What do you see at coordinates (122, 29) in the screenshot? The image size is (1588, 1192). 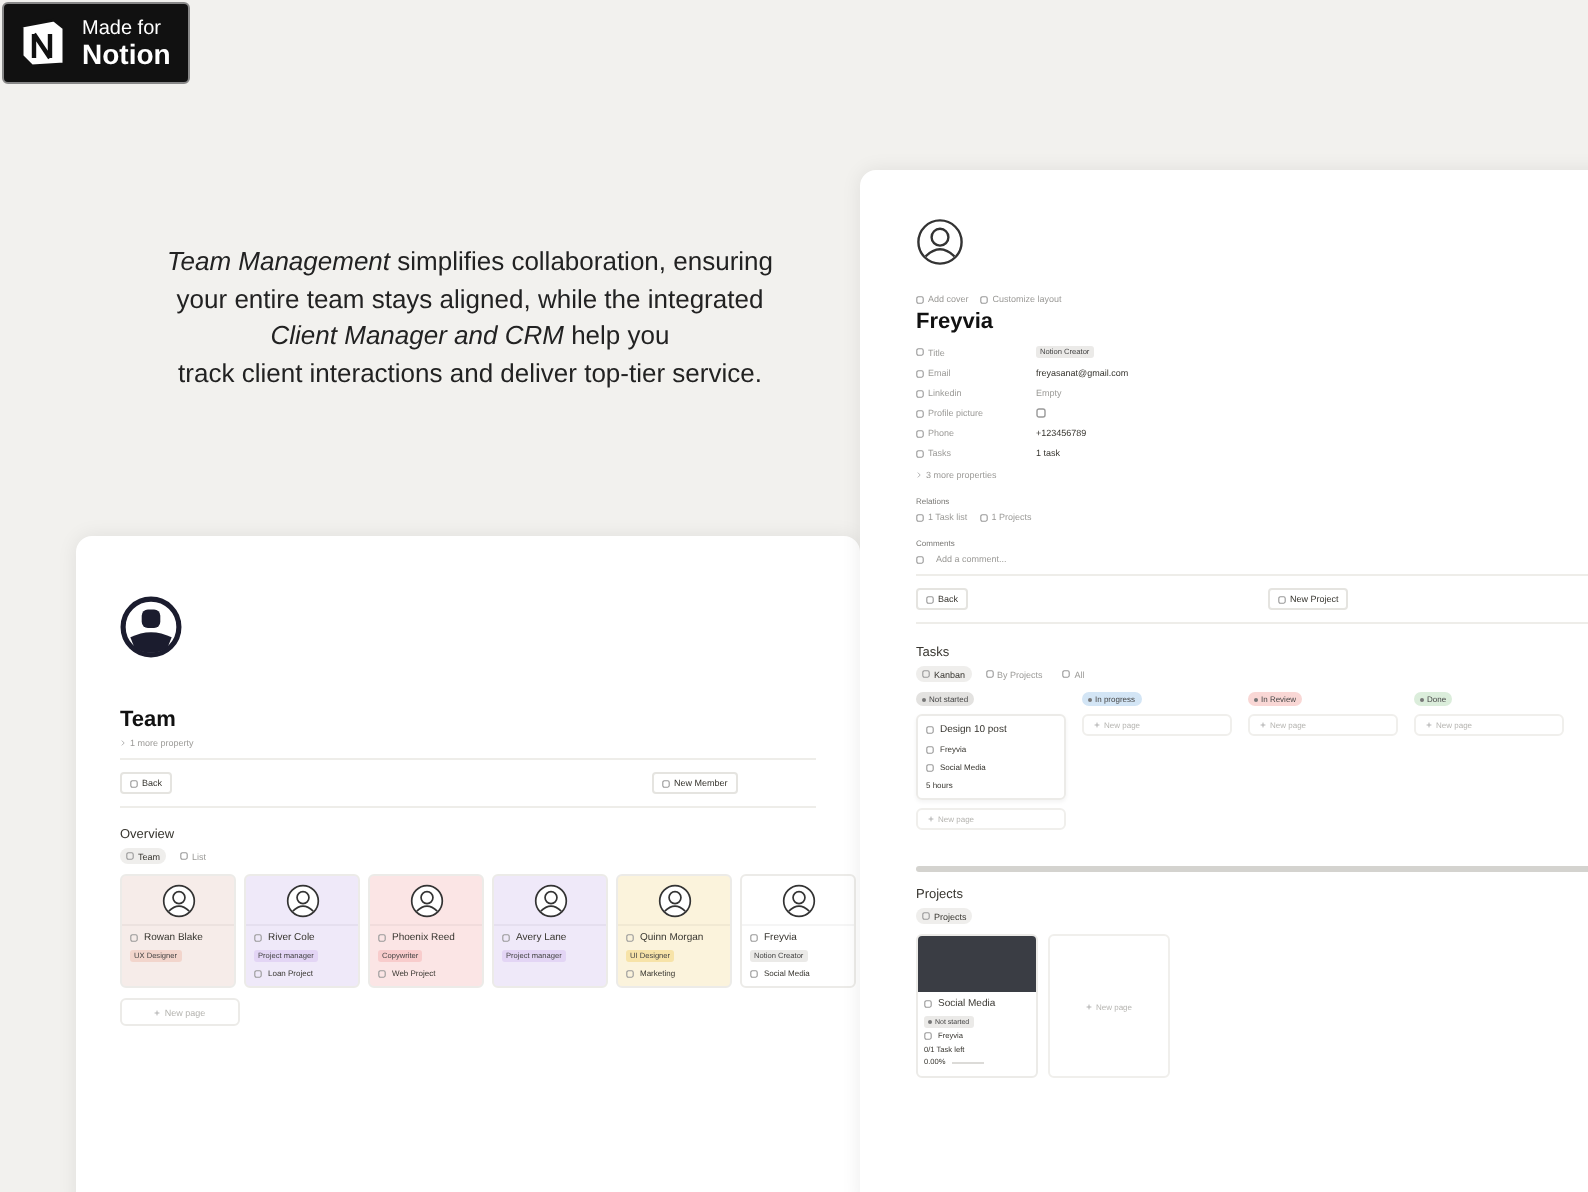 I see `badge-text: Made for` at bounding box center [122, 29].